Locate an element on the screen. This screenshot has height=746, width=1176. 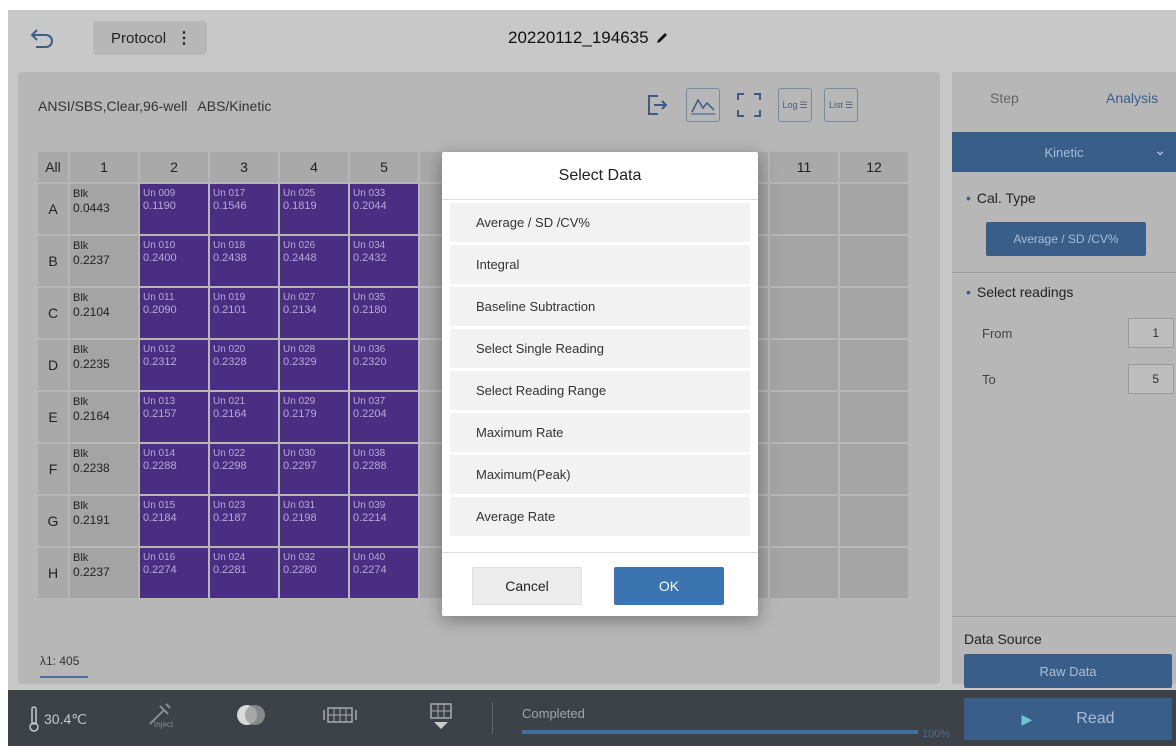
dialog-option: Average Rate is located at coordinates (600, 516).